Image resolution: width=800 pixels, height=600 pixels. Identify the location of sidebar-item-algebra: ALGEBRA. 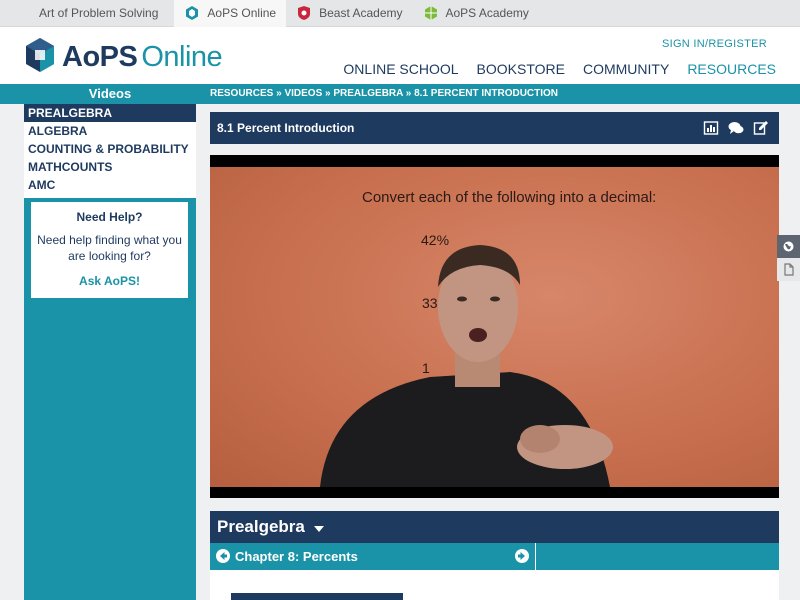
(110, 131).